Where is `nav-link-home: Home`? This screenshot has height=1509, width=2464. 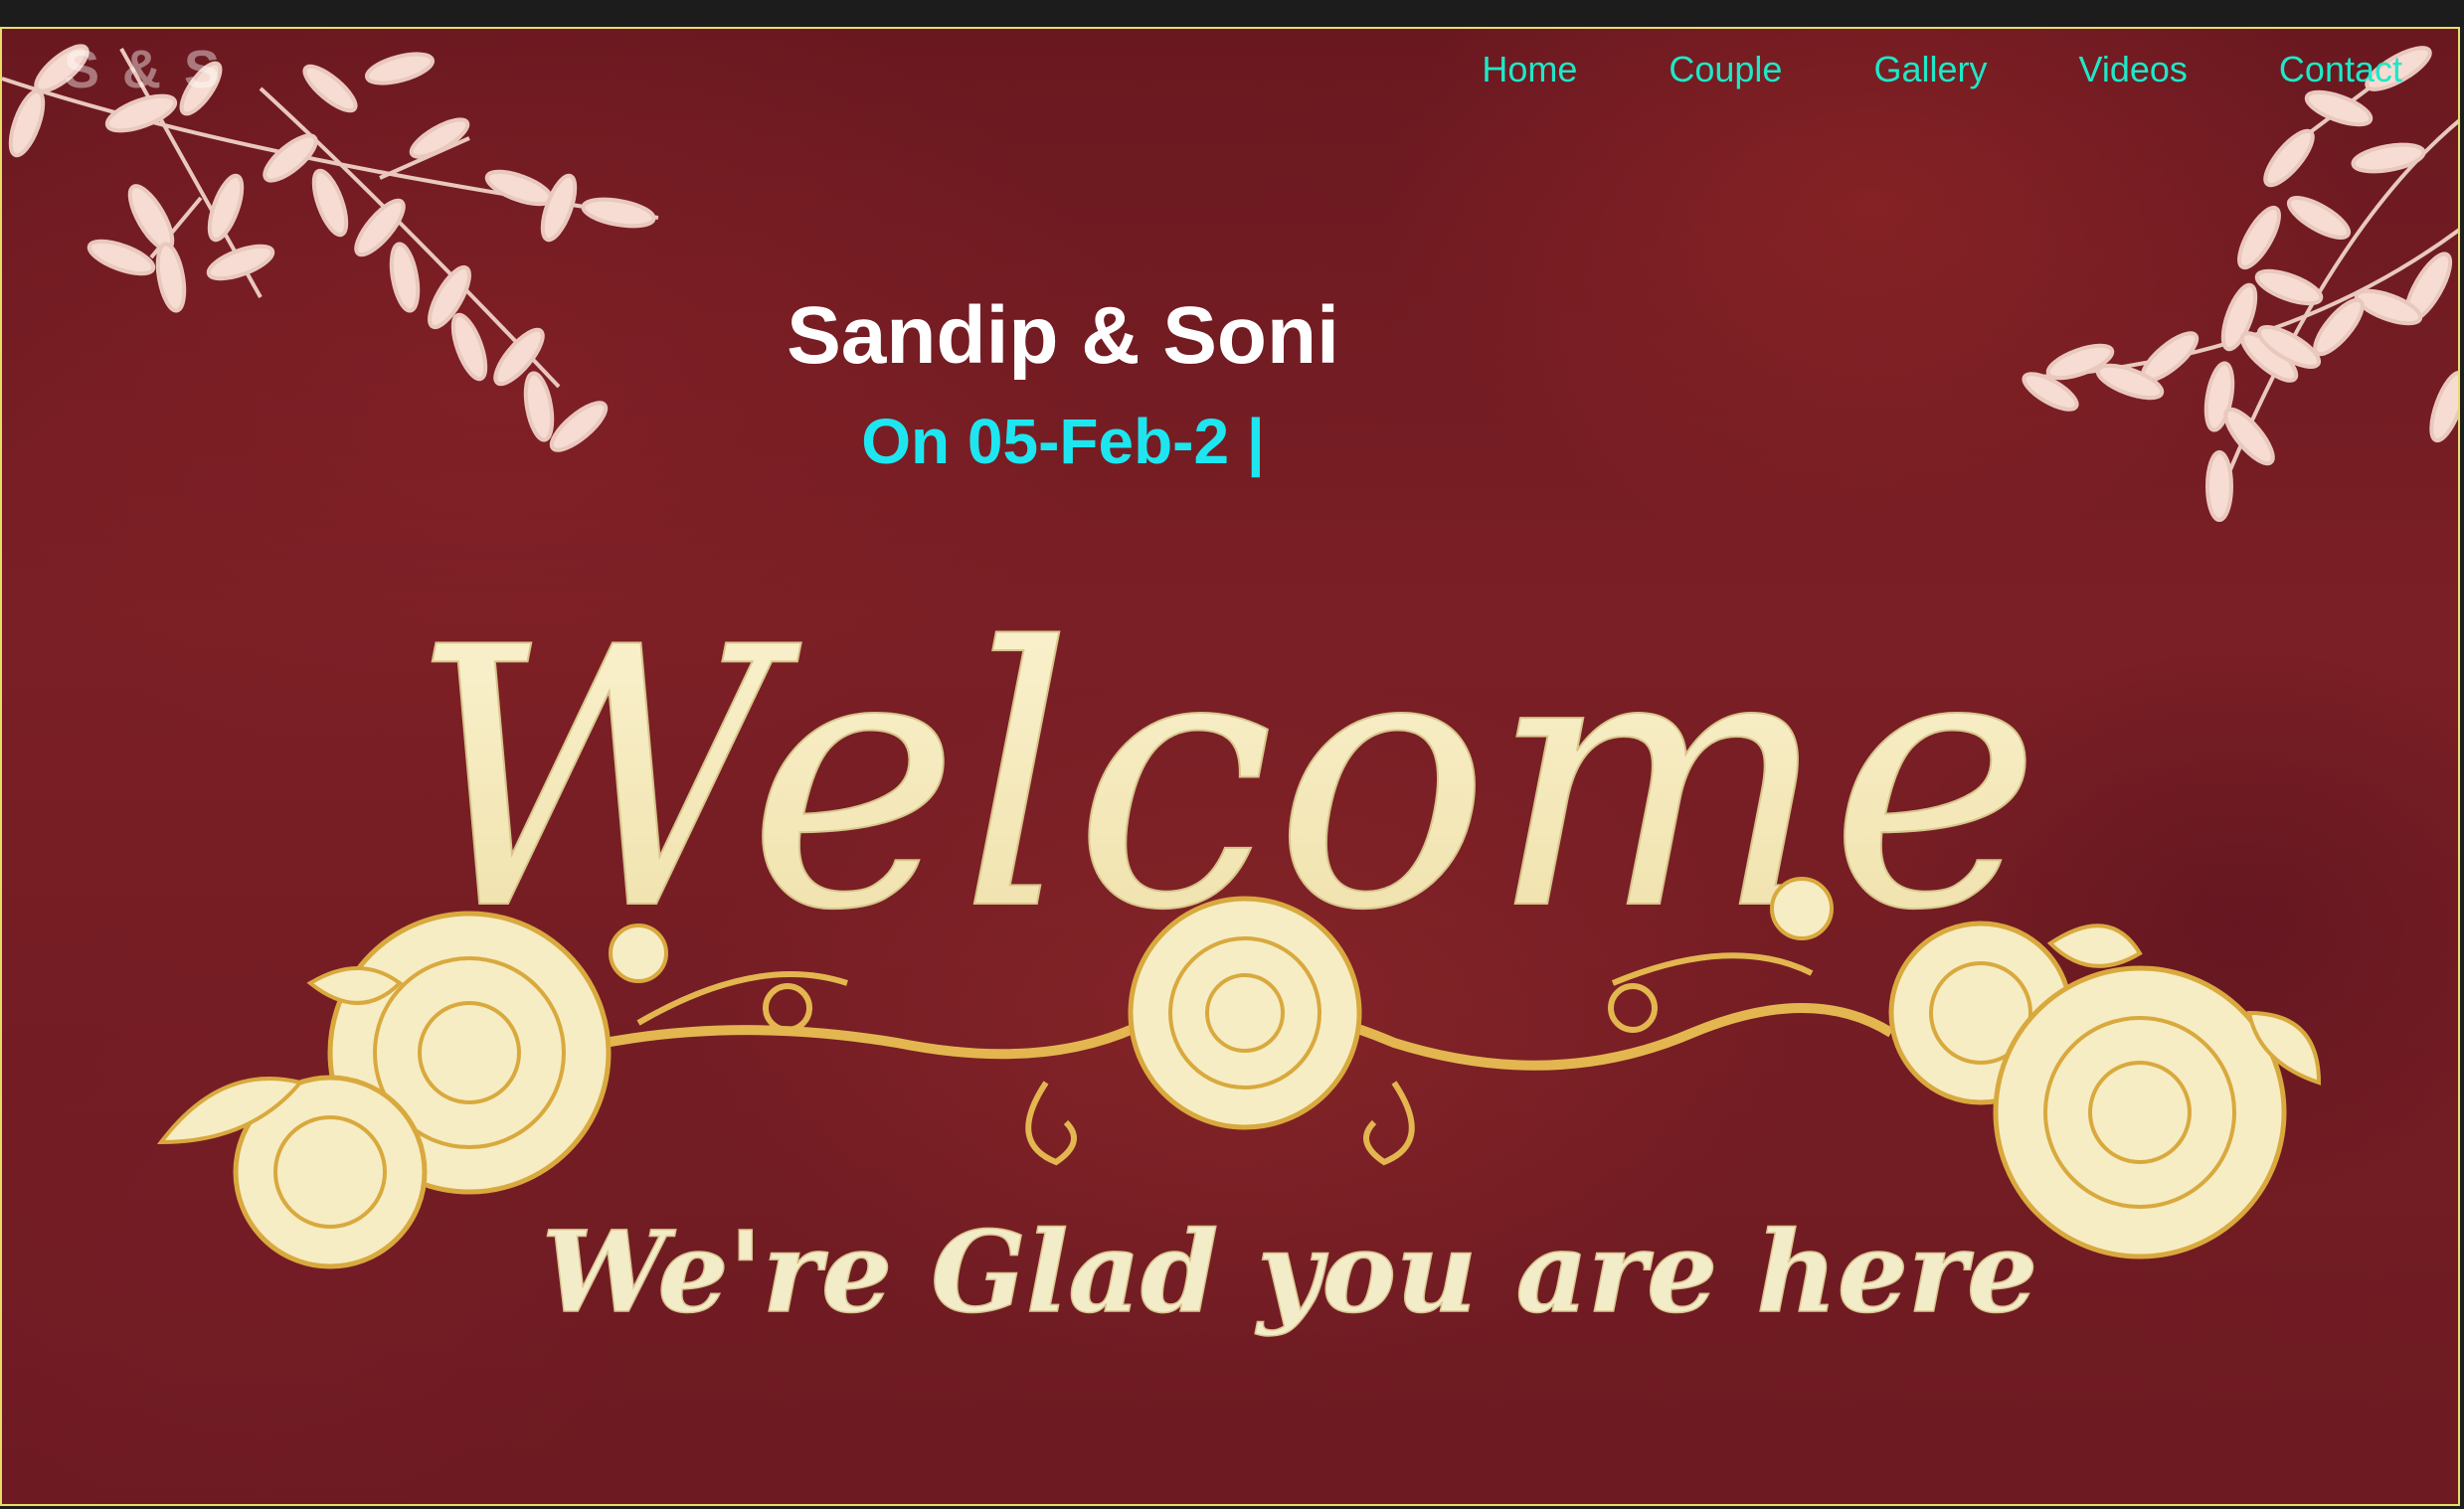 nav-link-home: Home is located at coordinates (1529, 69).